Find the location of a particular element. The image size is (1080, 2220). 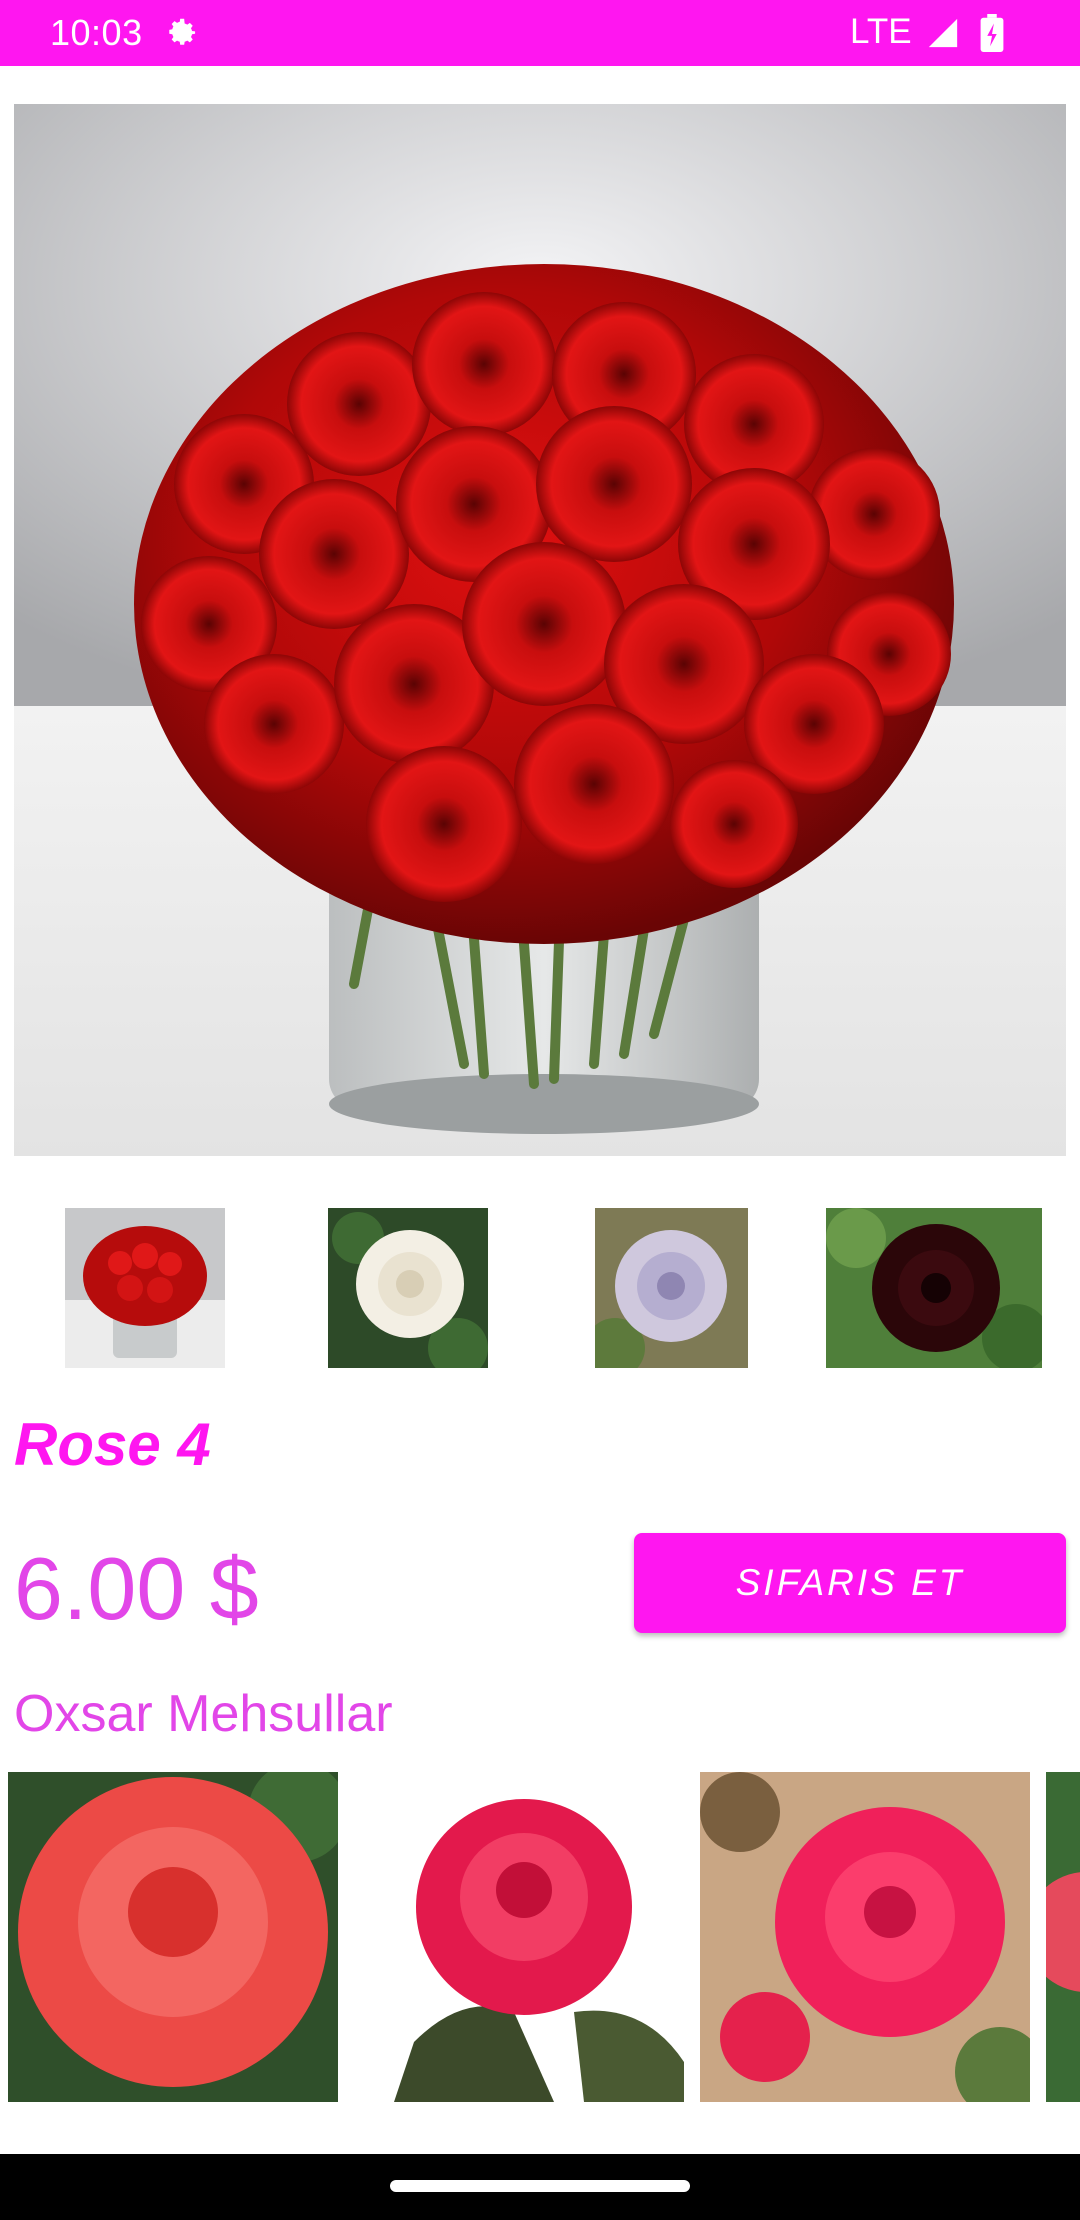

similar-item-partial is located at coordinates (1063, 1937).